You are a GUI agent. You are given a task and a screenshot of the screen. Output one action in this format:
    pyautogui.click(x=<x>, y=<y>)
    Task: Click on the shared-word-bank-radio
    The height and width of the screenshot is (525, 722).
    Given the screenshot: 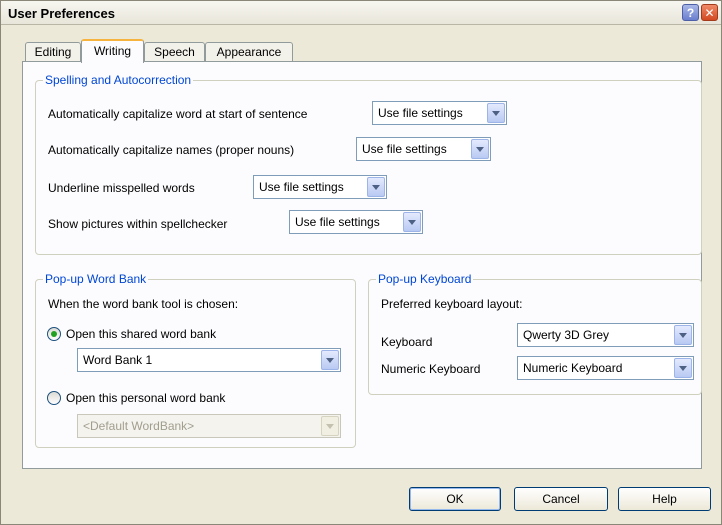 What is the action you would take?
    pyautogui.click(x=54, y=334)
    